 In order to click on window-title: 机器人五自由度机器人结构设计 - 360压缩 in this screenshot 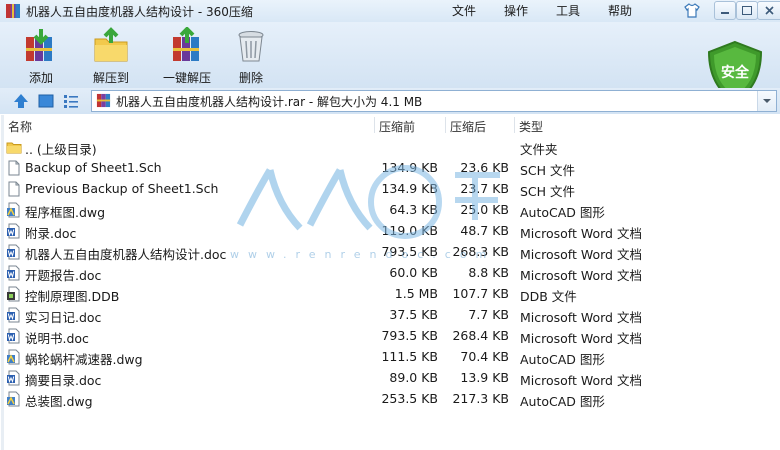, I will do `click(139, 12)`.